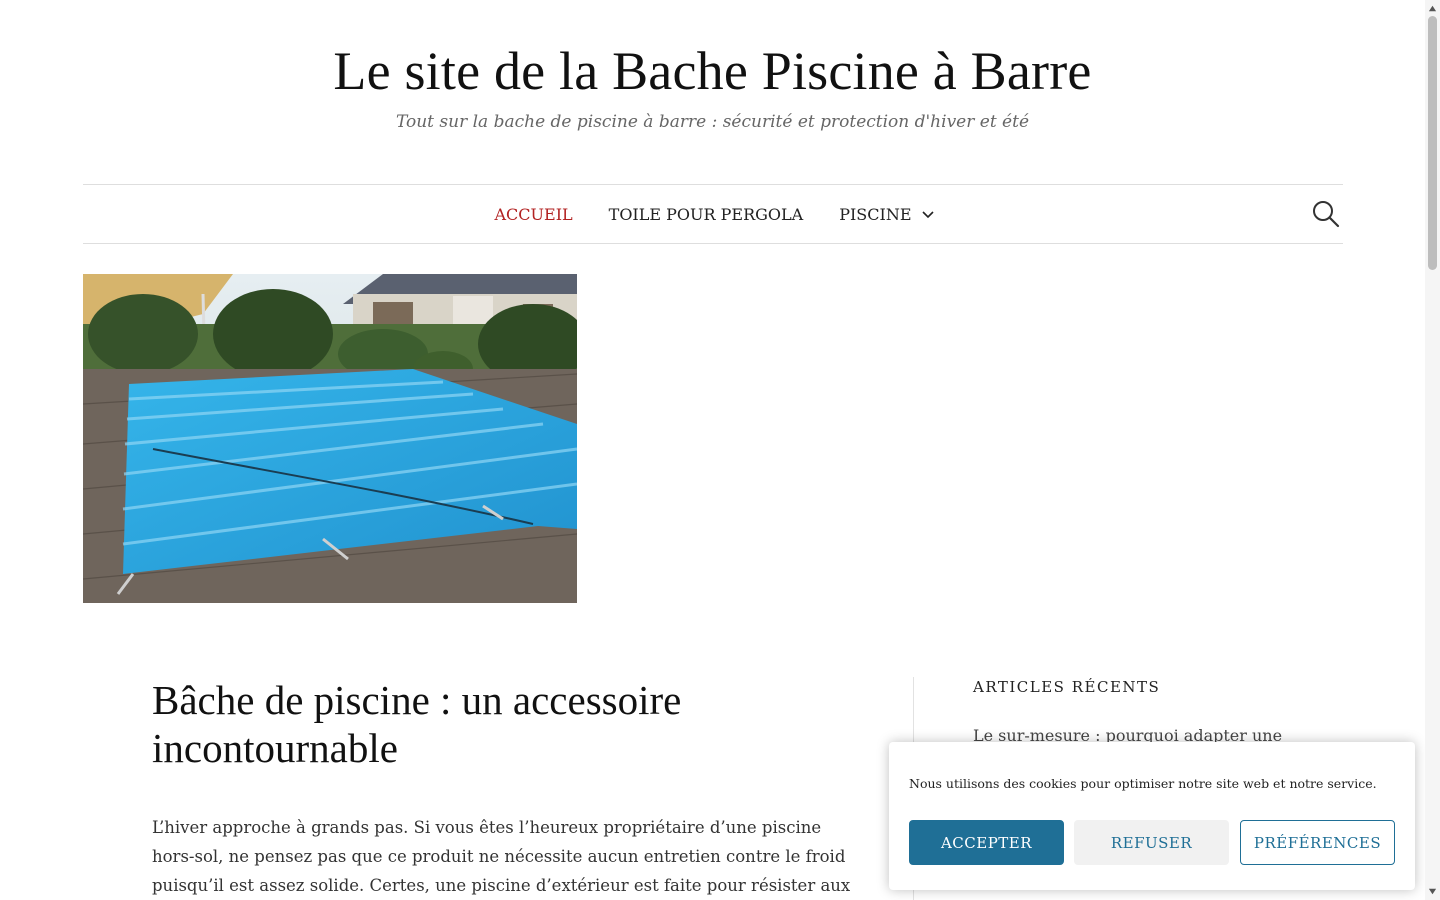 The width and height of the screenshot is (1440, 900). What do you see at coordinates (712, 71) in the screenshot?
I see `site-title: Le site de la Bache Piscine à Barre` at bounding box center [712, 71].